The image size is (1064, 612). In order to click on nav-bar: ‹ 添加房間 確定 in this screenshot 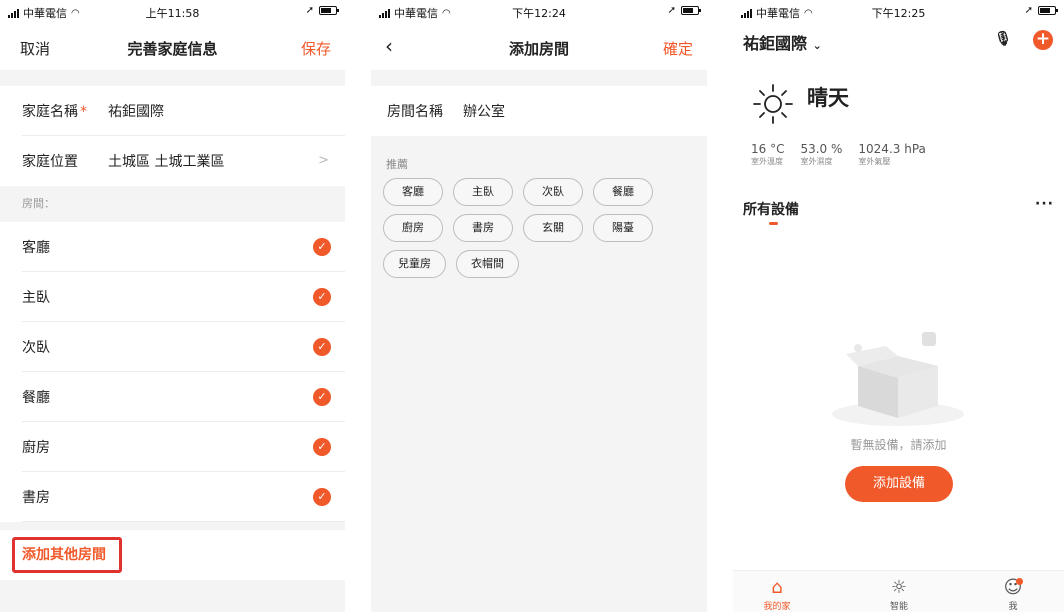, I will do `click(539, 47)`.